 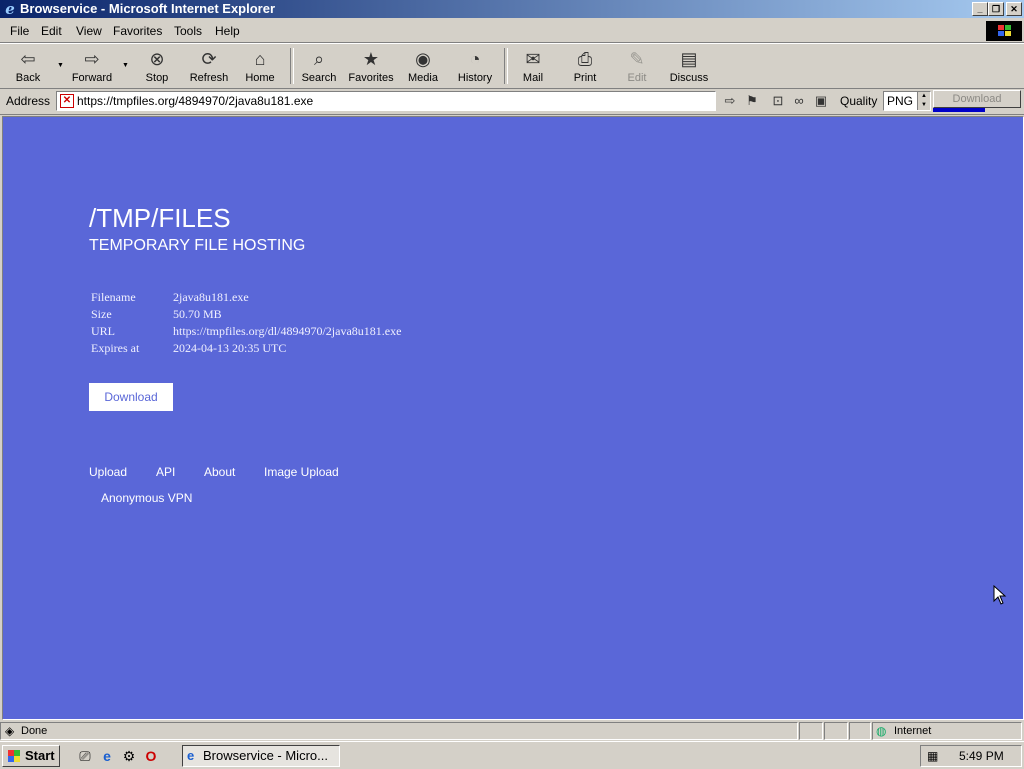 What do you see at coordinates (319, 59) in the screenshot?
I see `search-icon: ⌕` at bounding box center [319, 59].